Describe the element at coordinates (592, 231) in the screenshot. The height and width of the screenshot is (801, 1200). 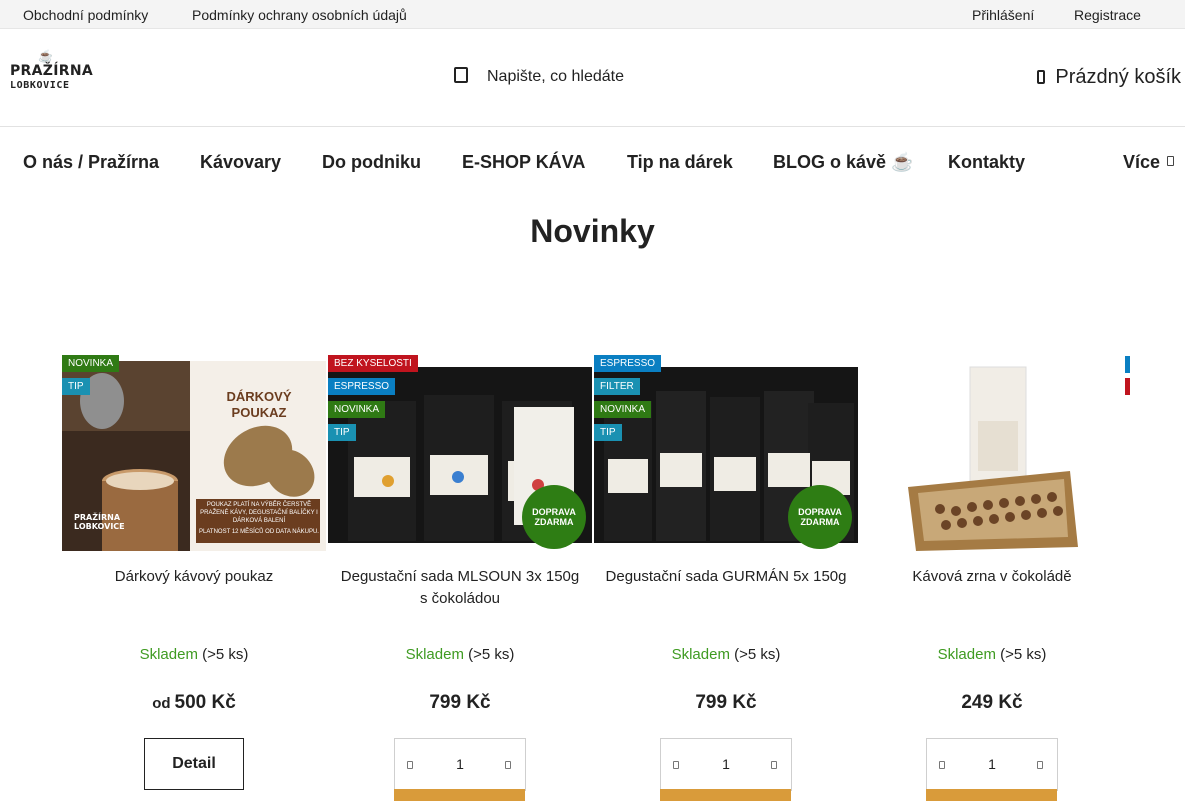
I see `page-title: Novinky` at that location.